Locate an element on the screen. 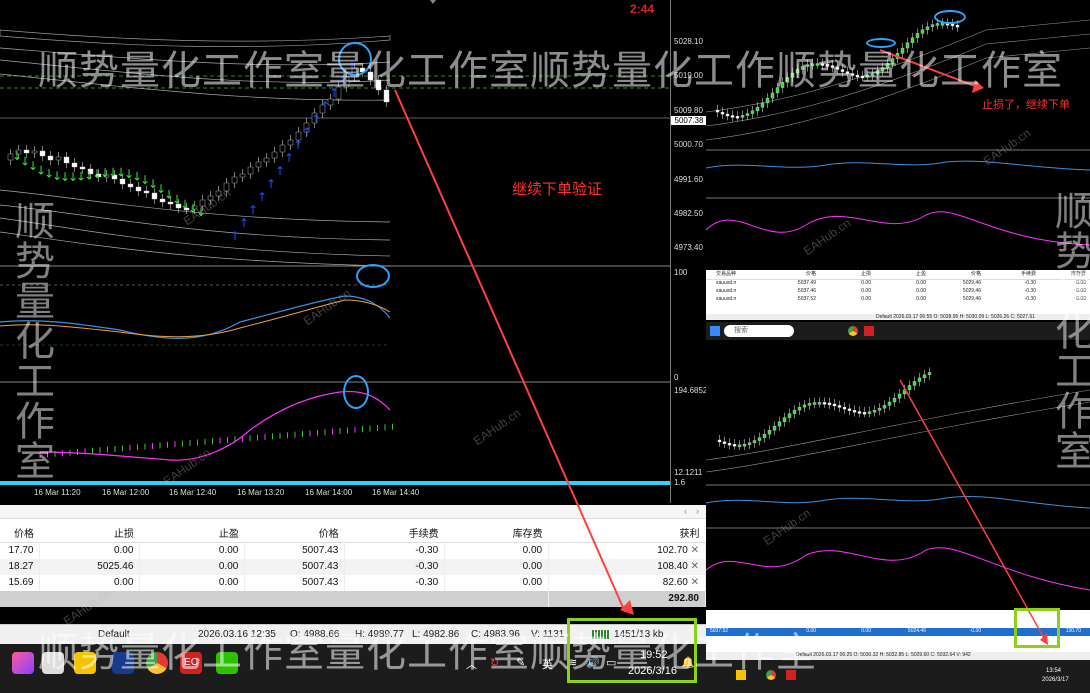 This screenshot has height=693, width=1090. indicator-tick: 194.6852 is located at coordinates (691, 390).